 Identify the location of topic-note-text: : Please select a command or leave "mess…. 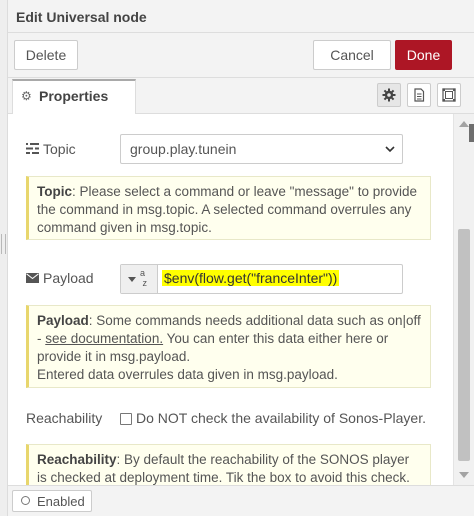
(227, 209).